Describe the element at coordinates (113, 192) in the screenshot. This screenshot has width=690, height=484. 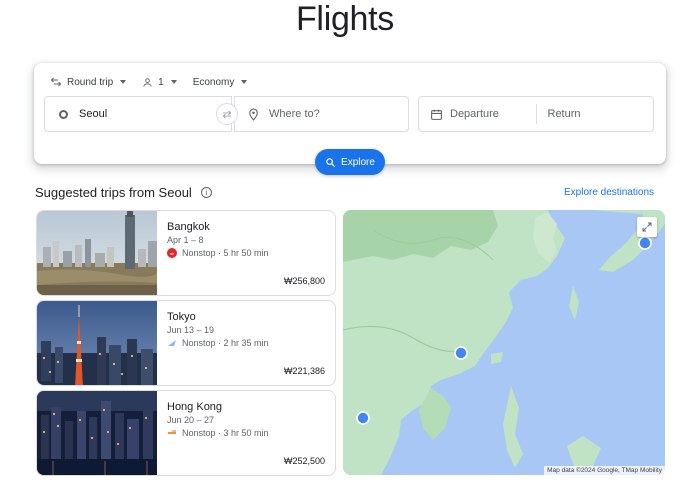
I see `suggested-trips-title: Suggested trips from Seoul` at that location.